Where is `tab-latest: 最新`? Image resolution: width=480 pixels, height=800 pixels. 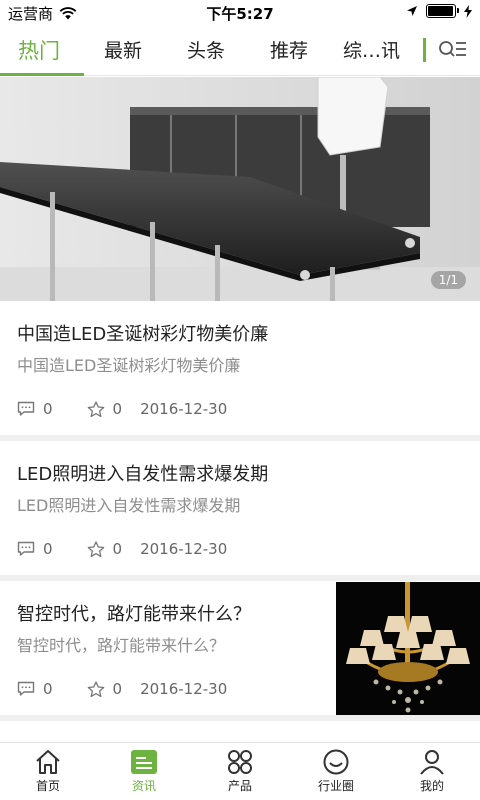 tab-latest: 最新 is located at coordinates (123, 49).